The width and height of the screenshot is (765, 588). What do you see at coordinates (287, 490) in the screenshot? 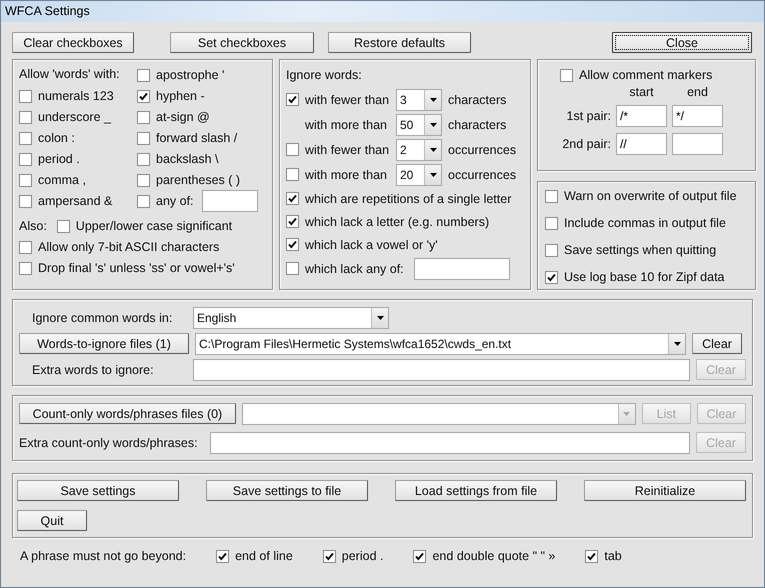
I see `button: Save settings to file` at bounding box center [287, 490].